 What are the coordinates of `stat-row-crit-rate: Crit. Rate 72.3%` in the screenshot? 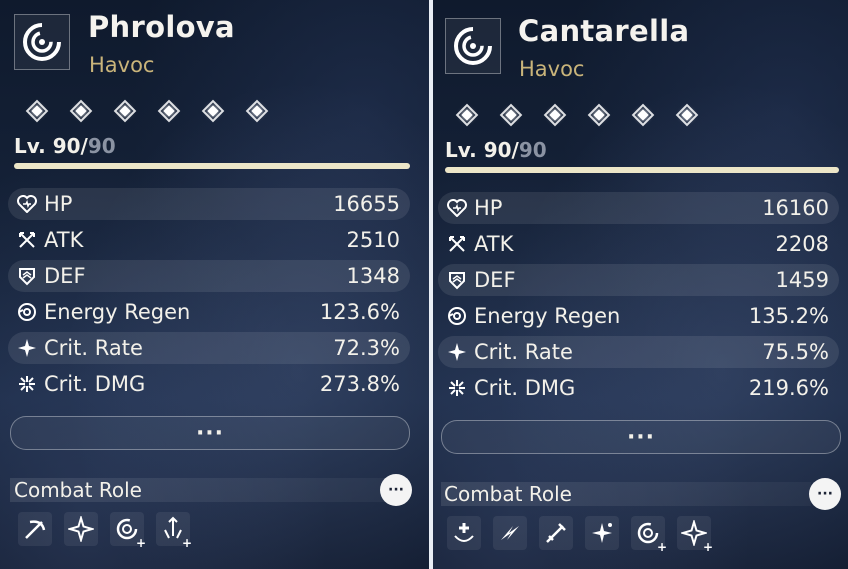 It's located at (209, 348).